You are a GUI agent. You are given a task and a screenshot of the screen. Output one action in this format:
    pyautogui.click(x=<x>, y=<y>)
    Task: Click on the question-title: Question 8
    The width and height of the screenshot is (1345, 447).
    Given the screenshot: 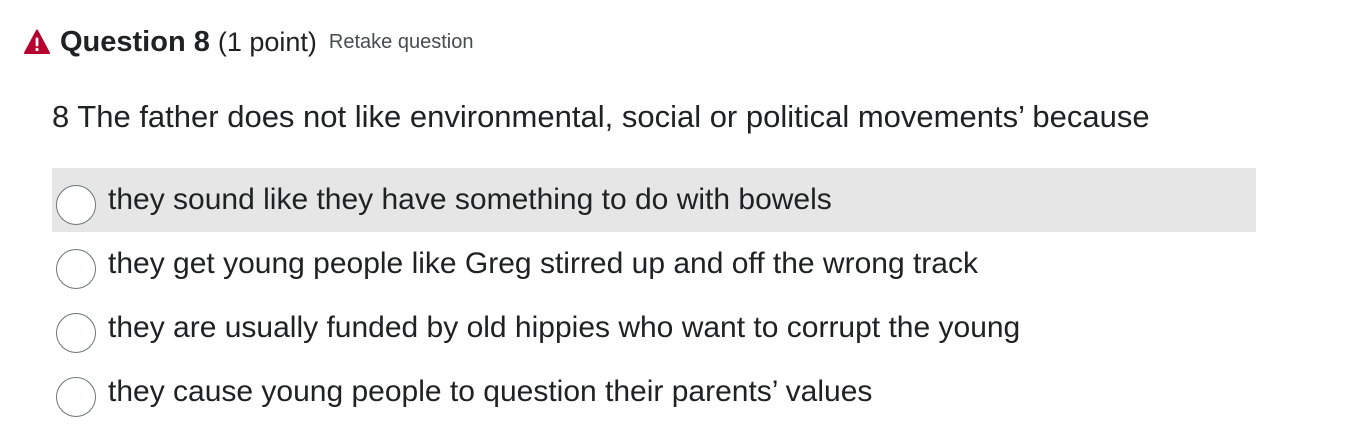 What is the action you would take?
    pyautogui.click(x=135, y=41)
    